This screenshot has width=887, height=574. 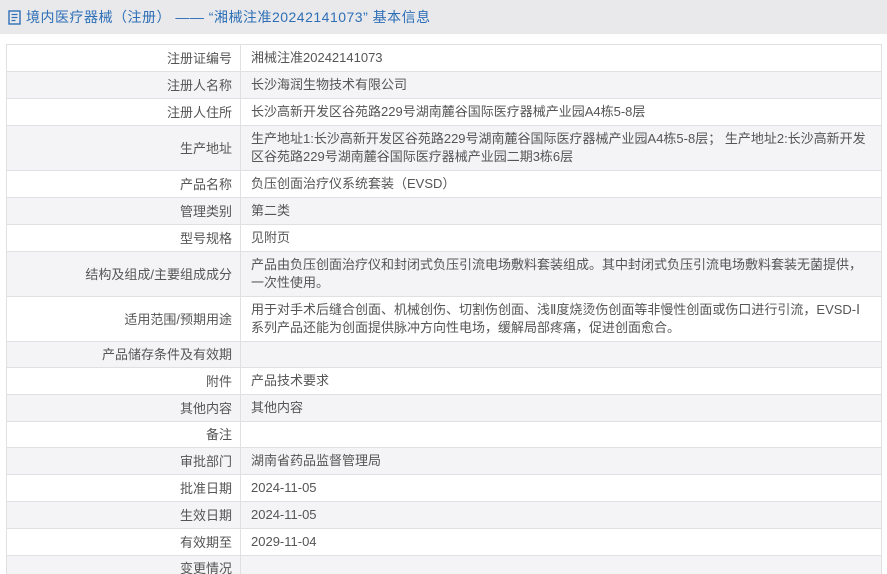 What do you see at coordinates (124, 148) in the screenshot?
I see `row-label: 生产地址` at bounding box center [124, 148].